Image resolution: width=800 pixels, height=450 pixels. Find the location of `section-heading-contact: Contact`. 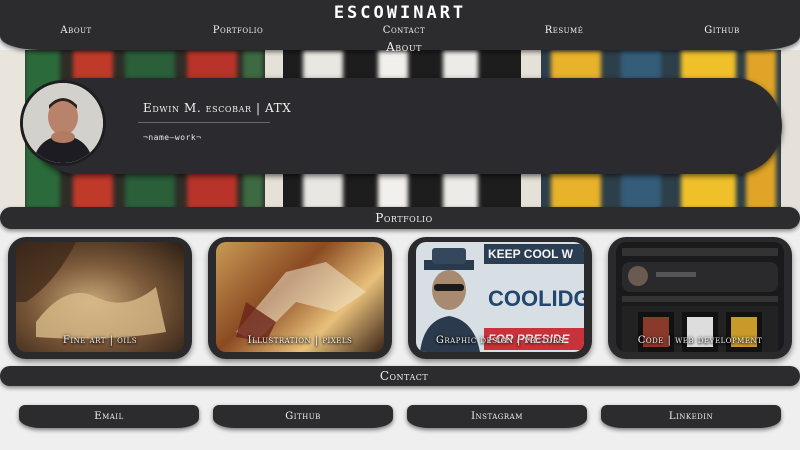

section-heading-contact: Contact is located at coordinates (404, 376).